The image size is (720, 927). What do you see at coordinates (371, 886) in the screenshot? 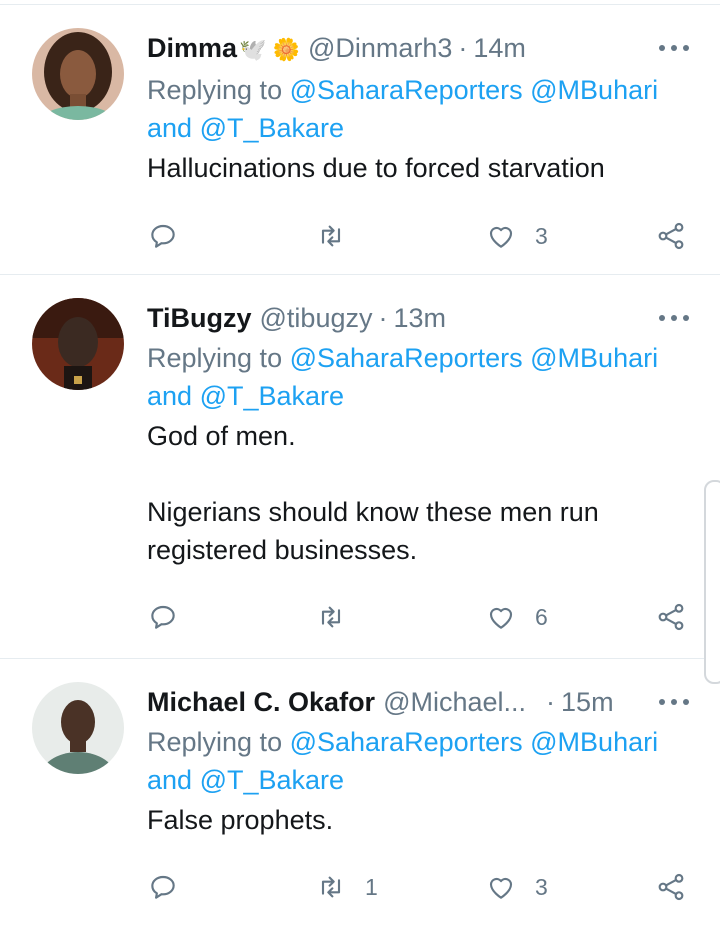
I see `retweet-count: 1` at bounding box center [371, 886].